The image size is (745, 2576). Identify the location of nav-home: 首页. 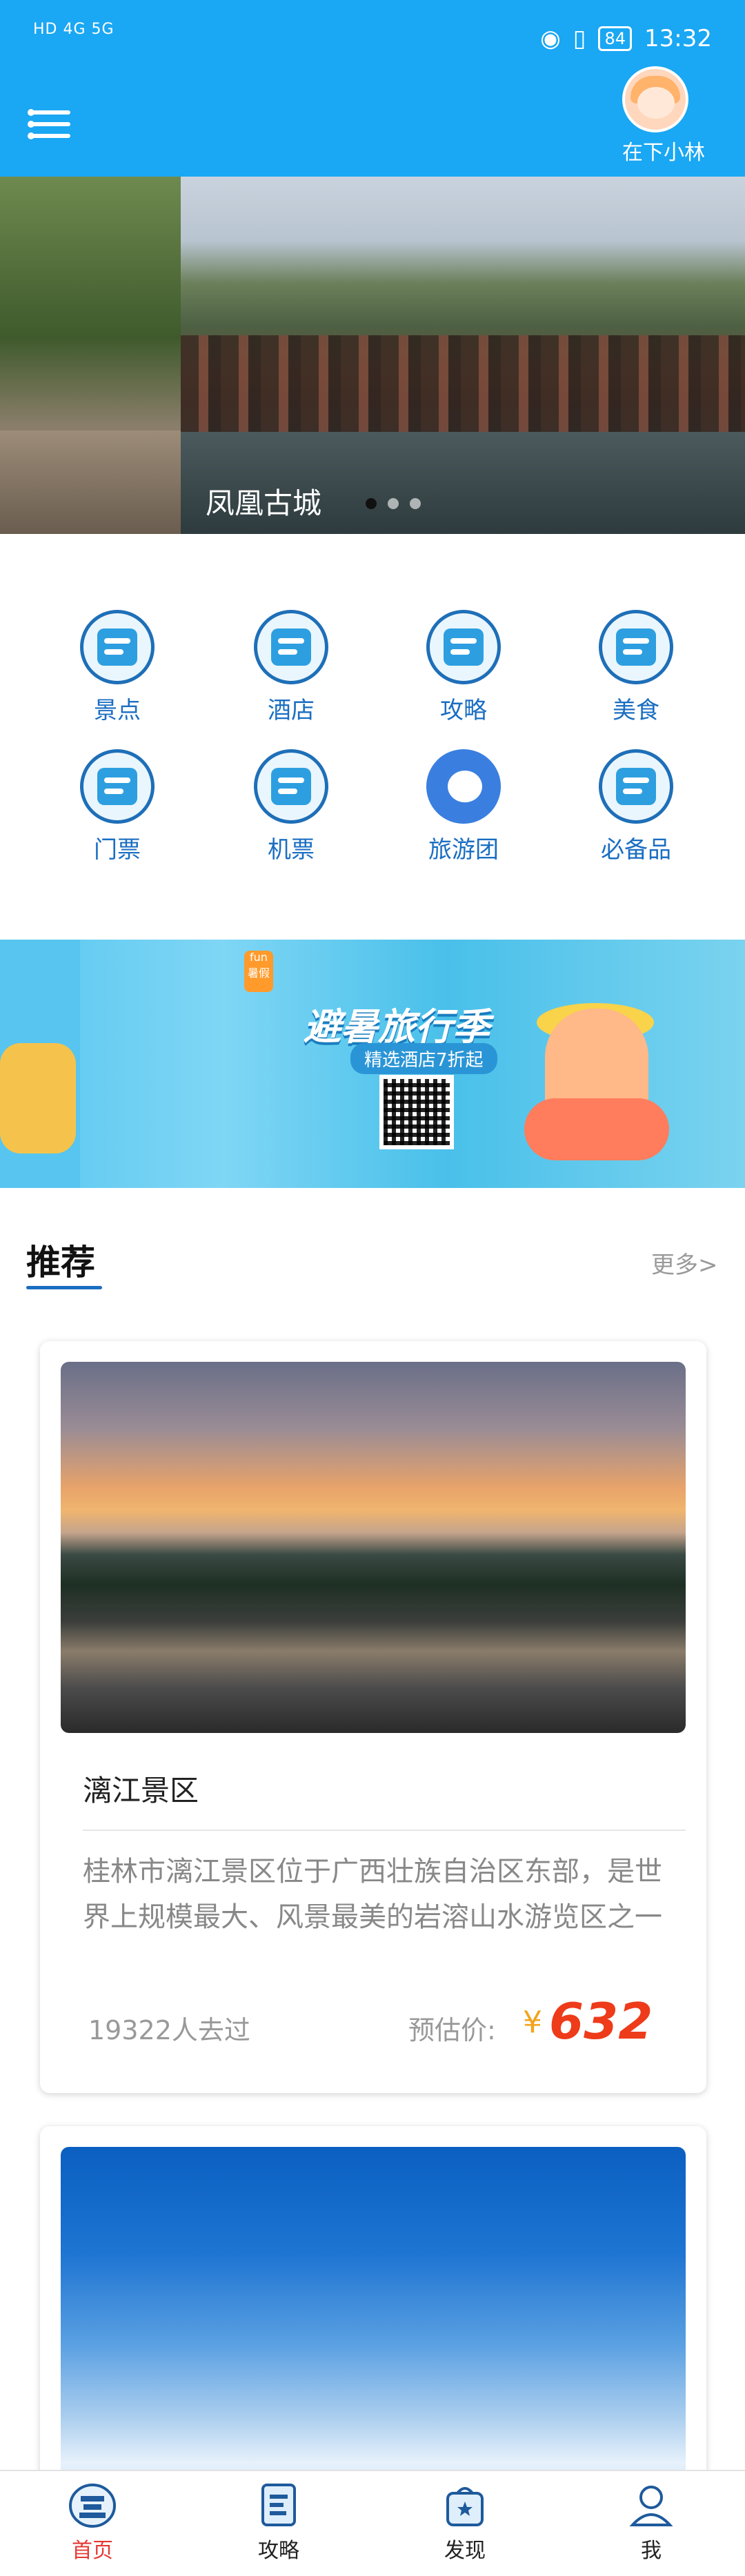
(92, 2522).